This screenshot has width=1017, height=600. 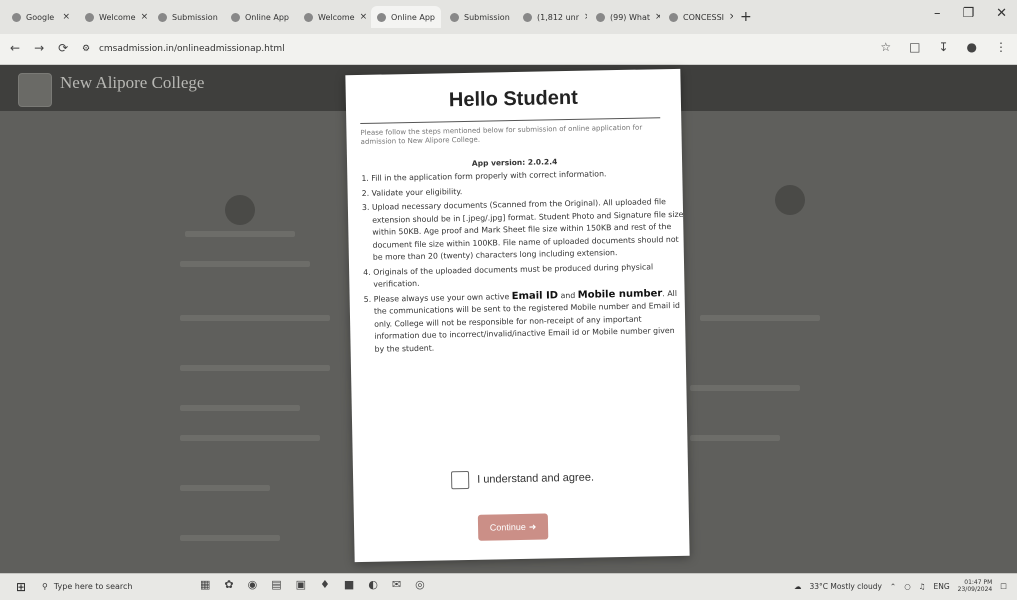 What do you see at coordinates (420, 584) in the screenshot?
I see `chrome-icon: ◎` at bounding box center [420, 584].